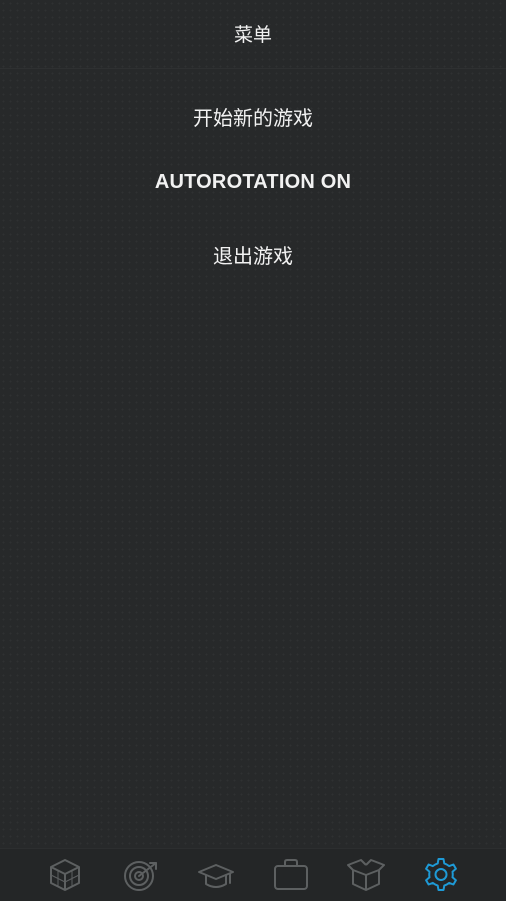  I want to click on tab-box, so click(366, 875).